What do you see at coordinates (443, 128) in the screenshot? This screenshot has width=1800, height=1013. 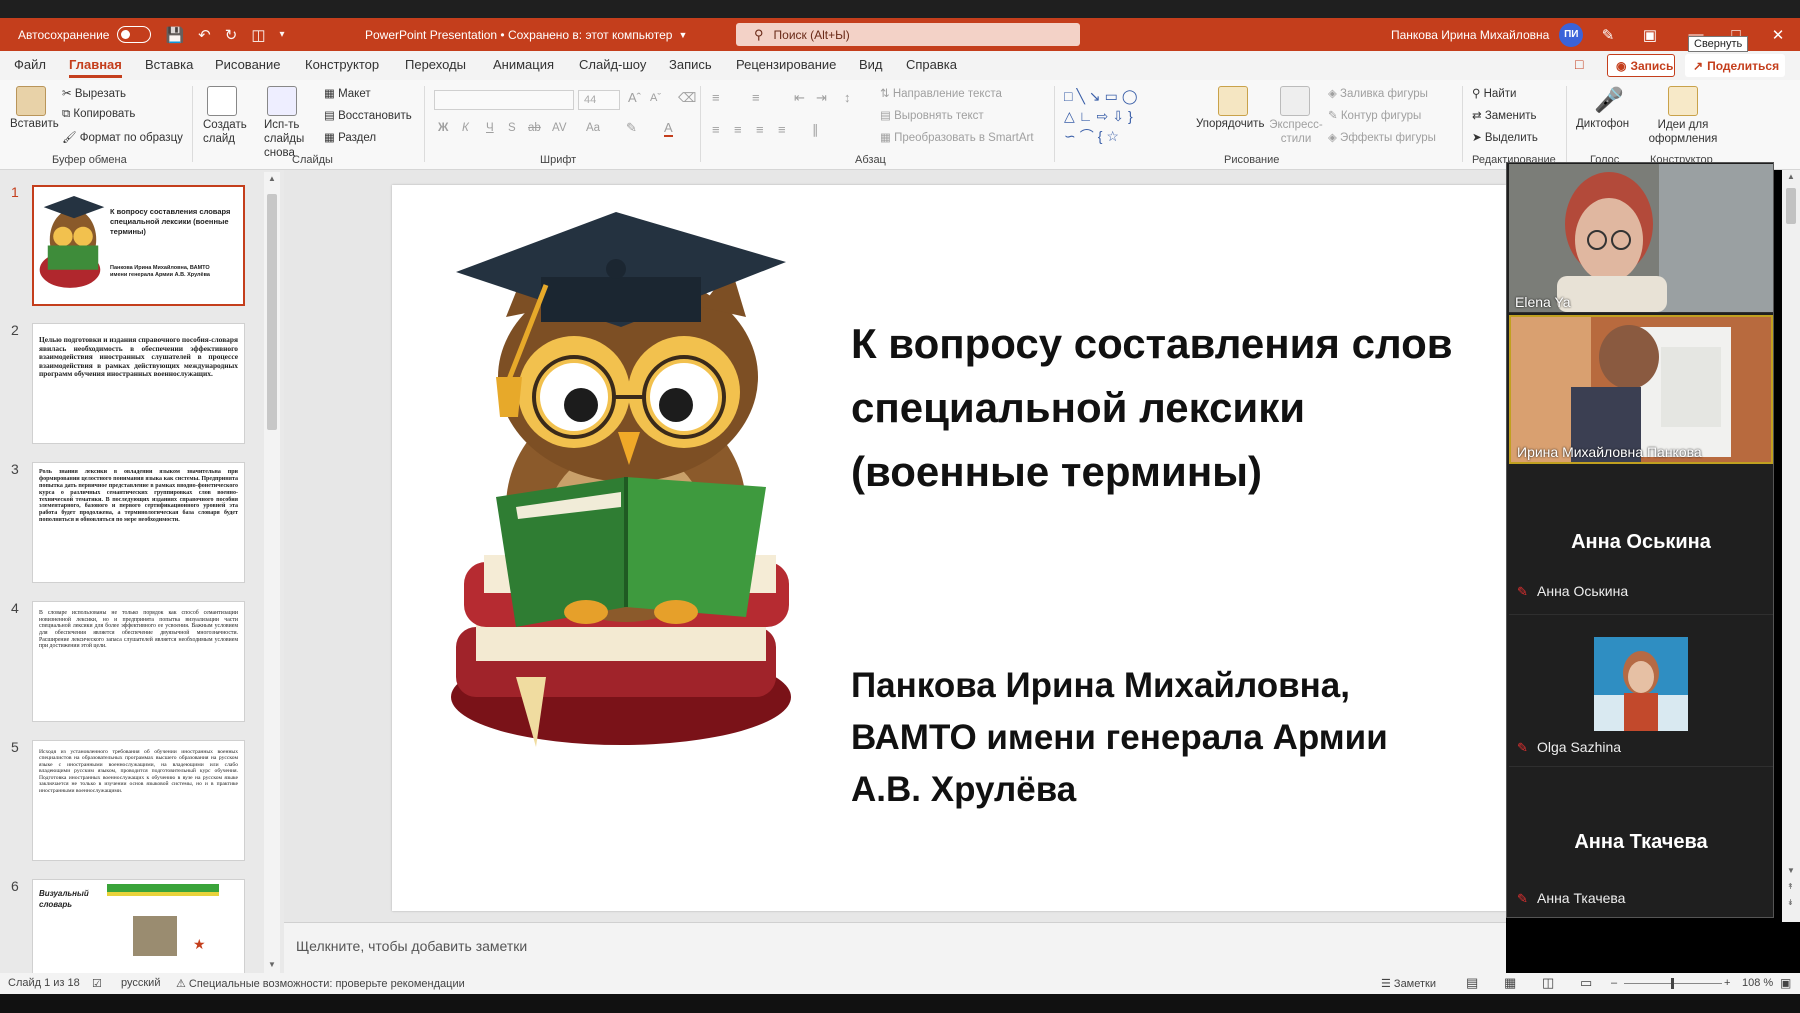 I see `bold-icon: Ж` at bounding box center [443, 128].